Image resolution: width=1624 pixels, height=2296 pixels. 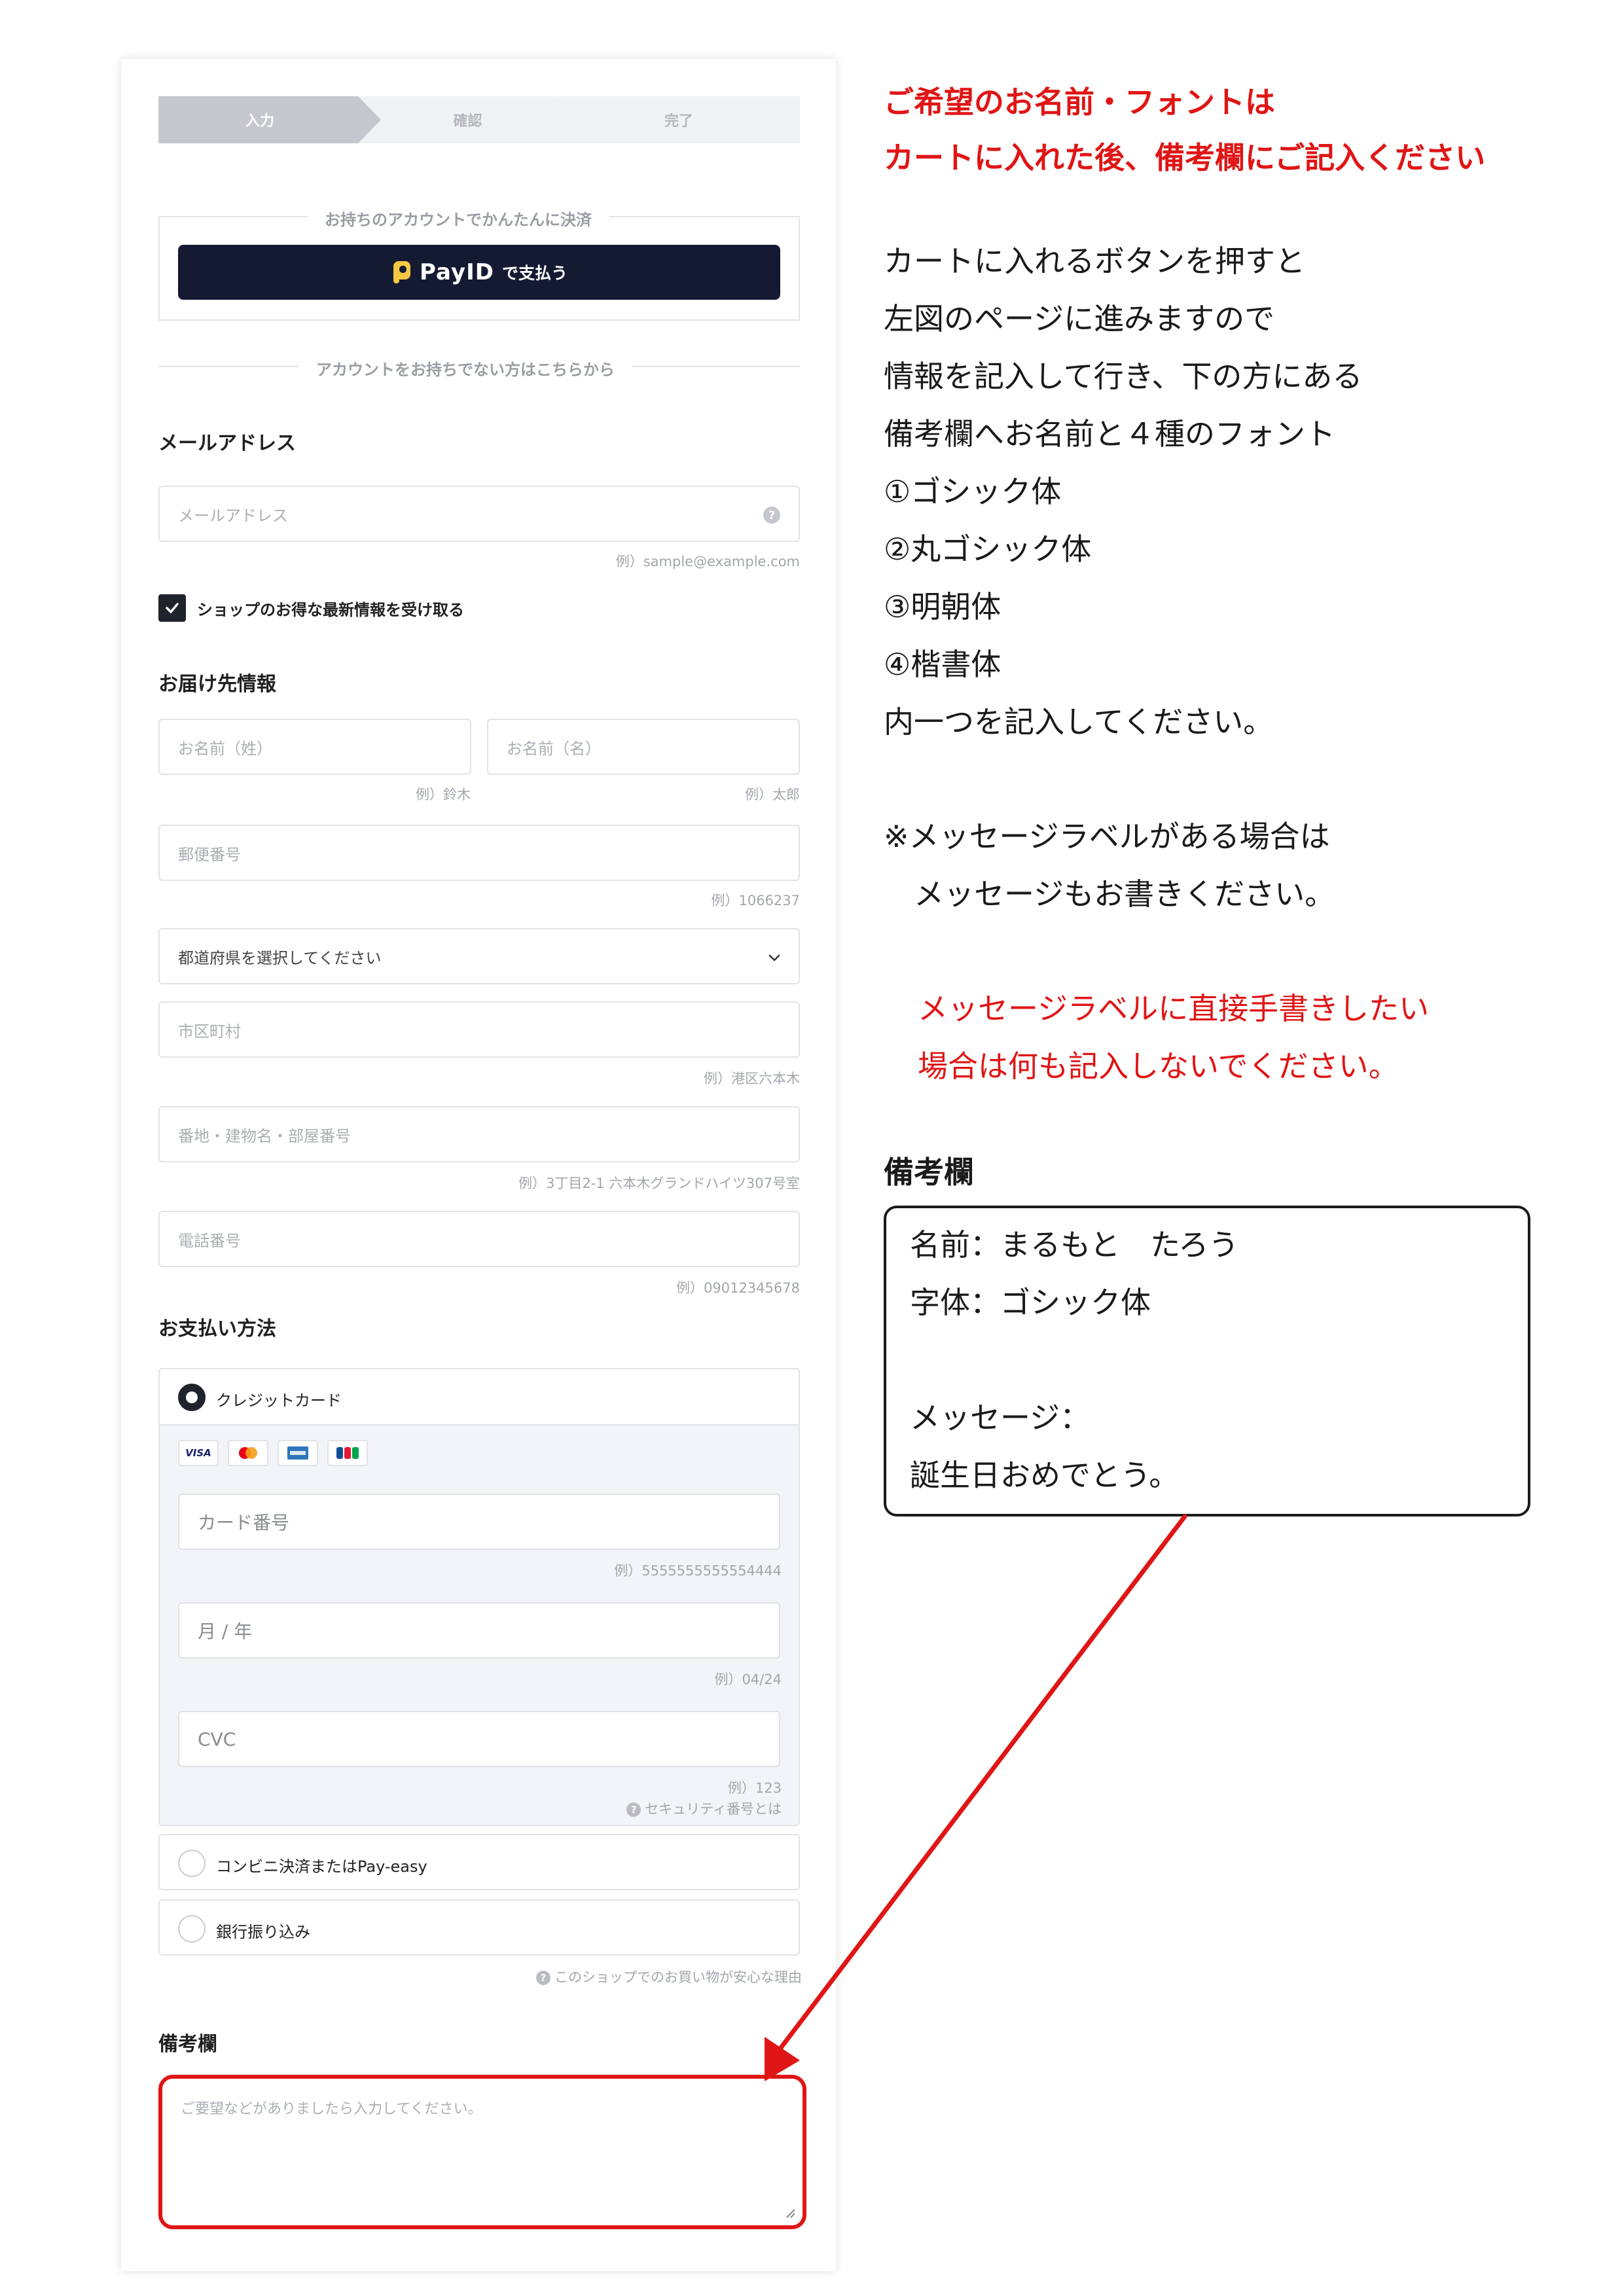 What do you see at coordinates (698, 1571) in the screenshot?
I see `card-number-hint: 例）5555555555554444` at bounding box center [698, 1571].